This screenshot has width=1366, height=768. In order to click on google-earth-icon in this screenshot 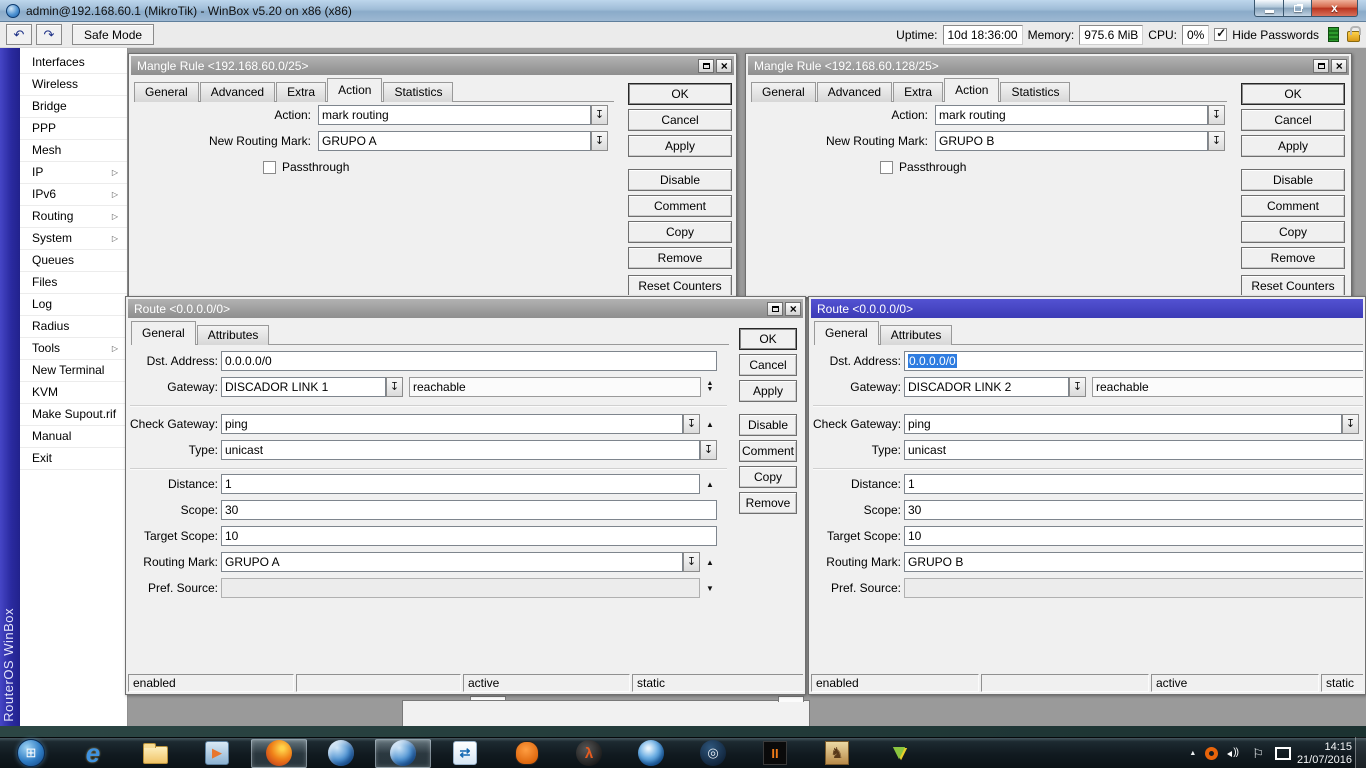, I will do `click(651, 753)`.